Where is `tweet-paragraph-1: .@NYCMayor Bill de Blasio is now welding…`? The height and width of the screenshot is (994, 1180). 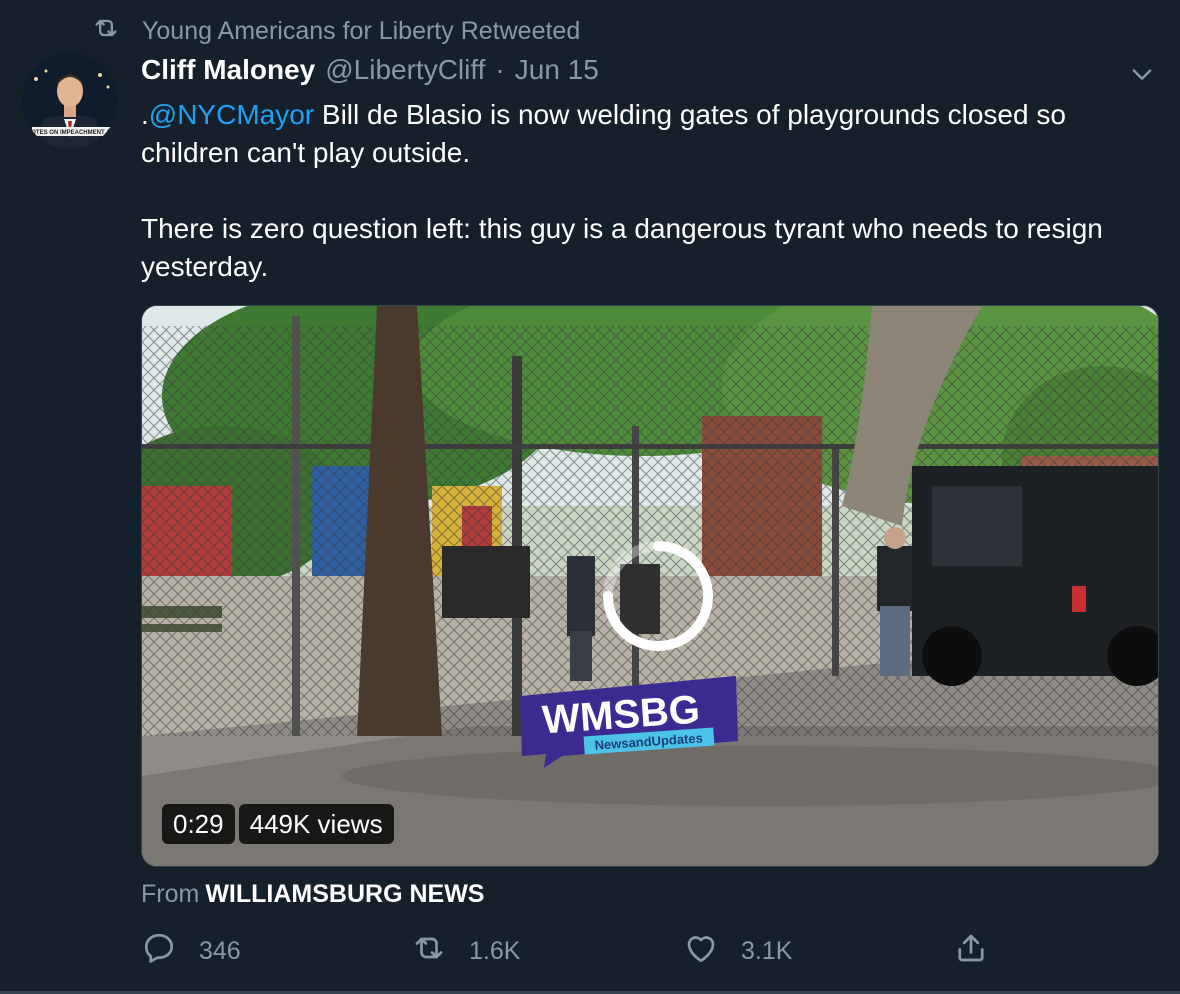 tweet-paragraph-1: .@NYCMayor Bill de Blasio is now welding… is located at coordinates (651, 134).